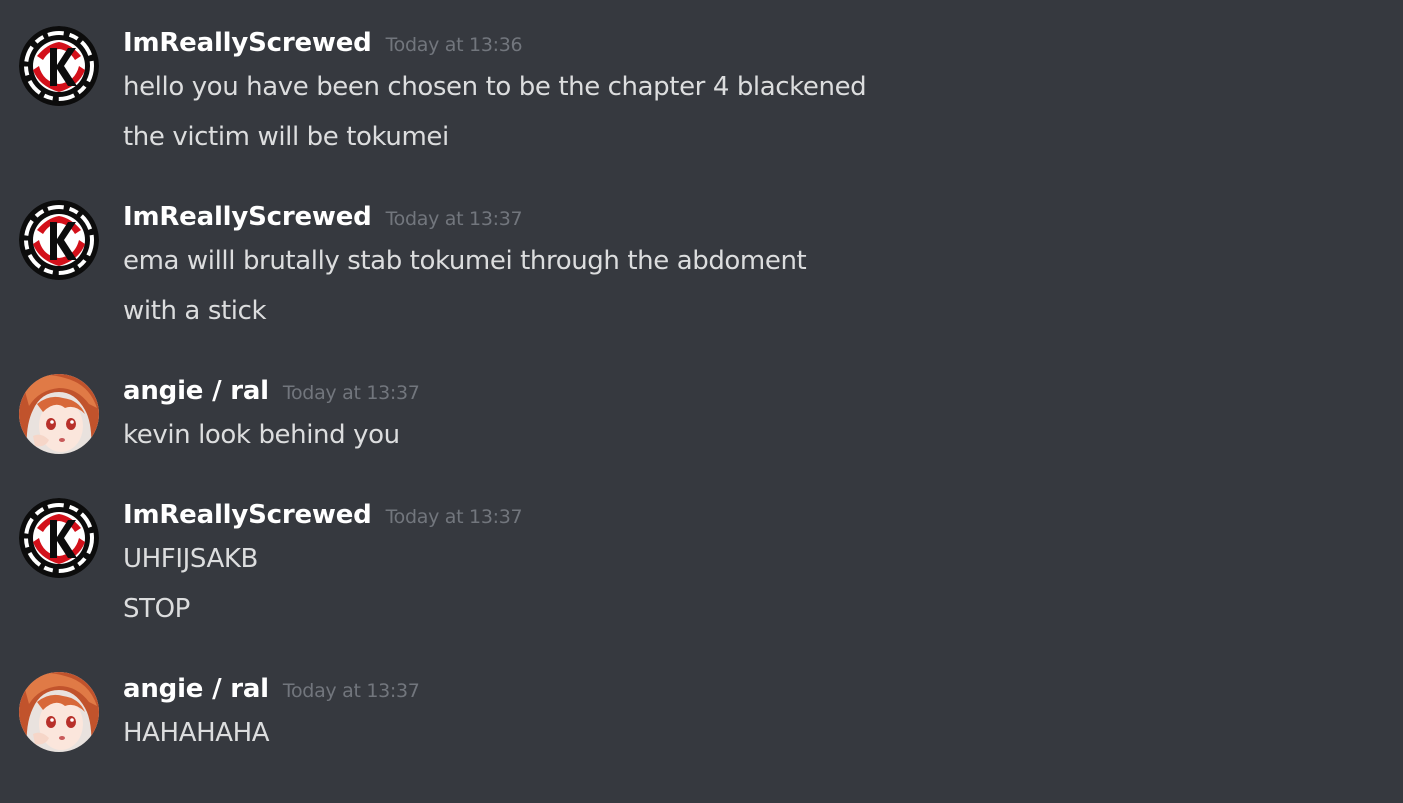 The image size is (1403, 803). I want to click on message-header: ImReallyScrewed Today at 13:36, so click(323, 48).